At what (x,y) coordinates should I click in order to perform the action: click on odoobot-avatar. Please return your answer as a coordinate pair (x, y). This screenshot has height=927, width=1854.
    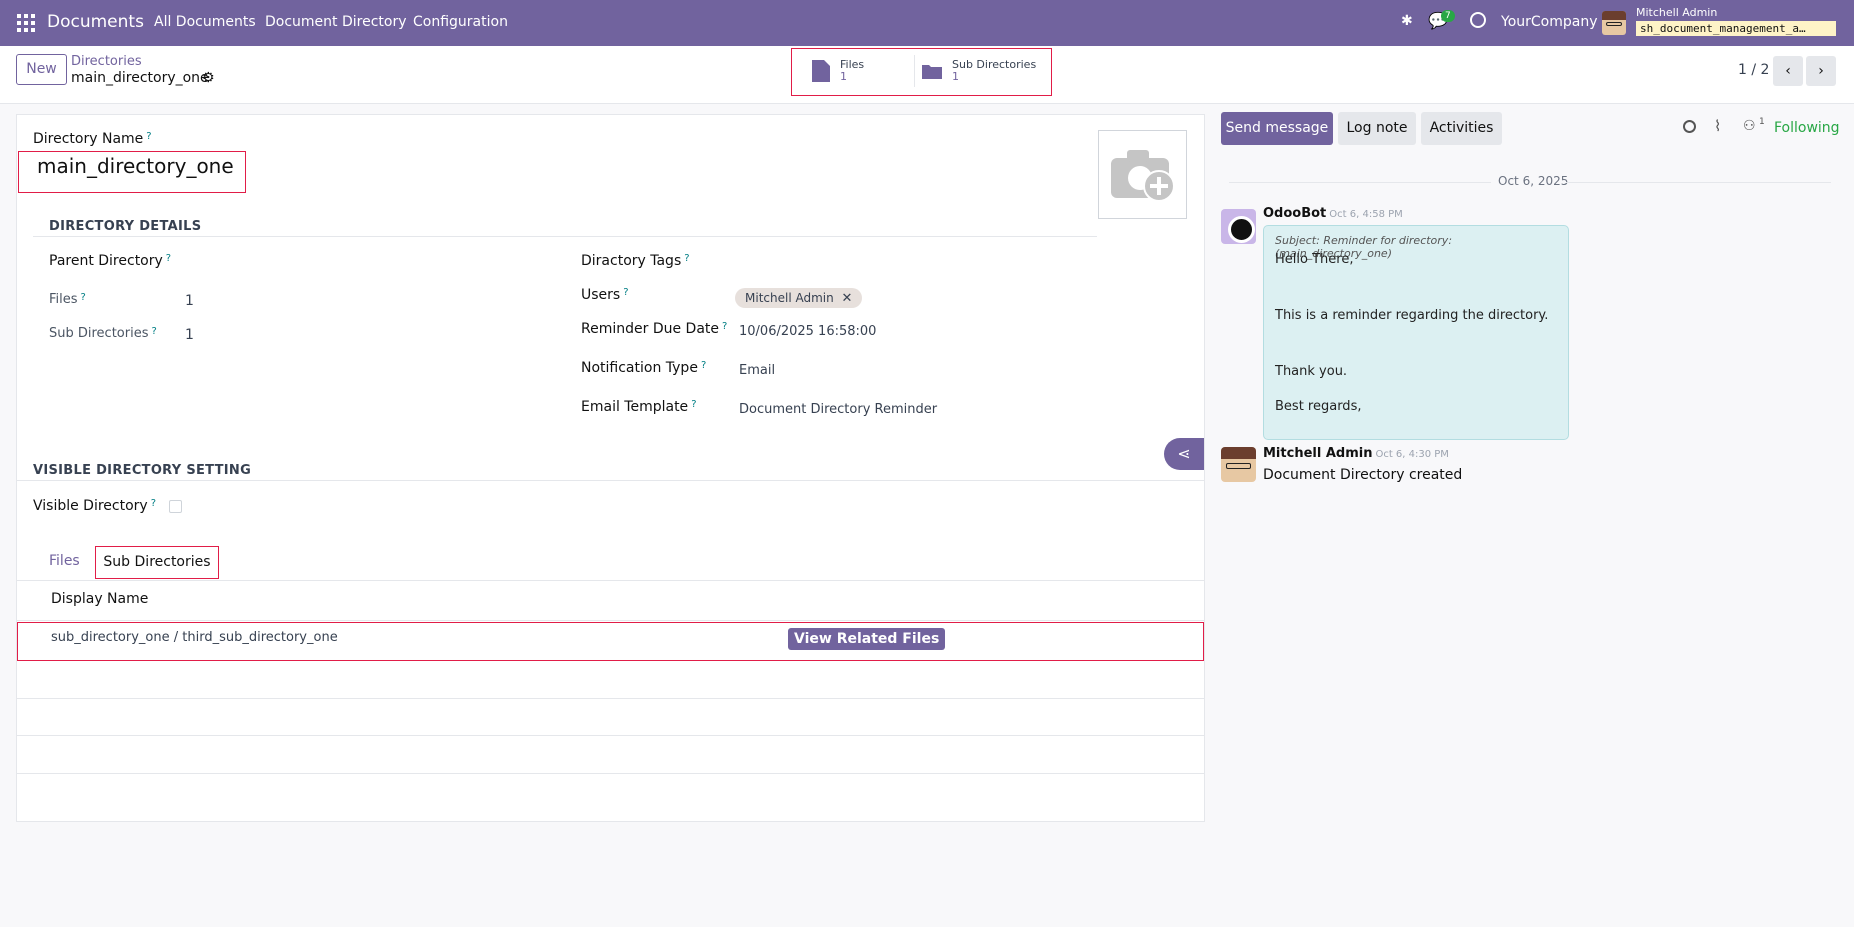
    Looking at the image, I should click on (1238, 226).